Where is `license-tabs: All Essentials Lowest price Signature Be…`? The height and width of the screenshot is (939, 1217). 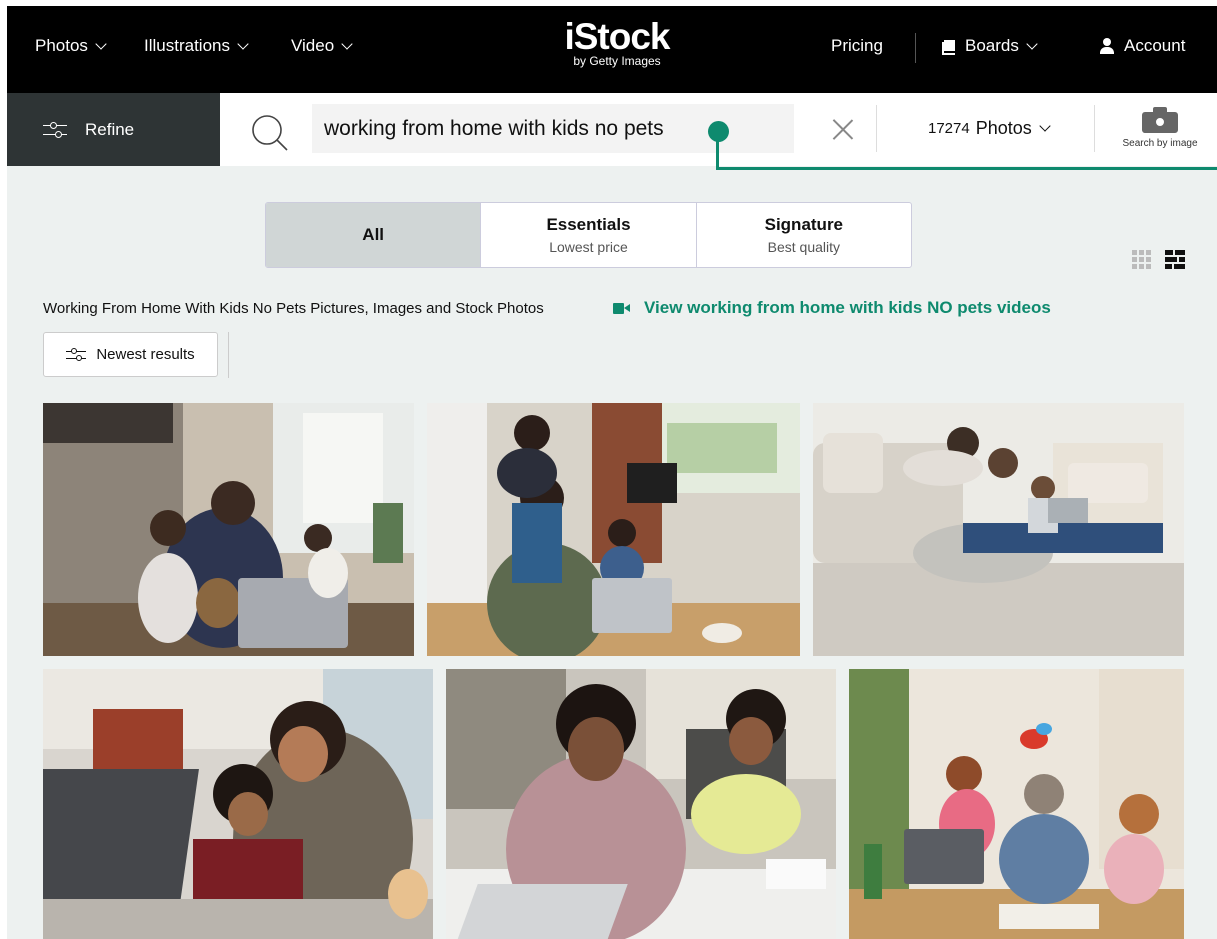 license-tabs: All Essentials Lowest price Signature Be… is located at coordinates (588, 235).